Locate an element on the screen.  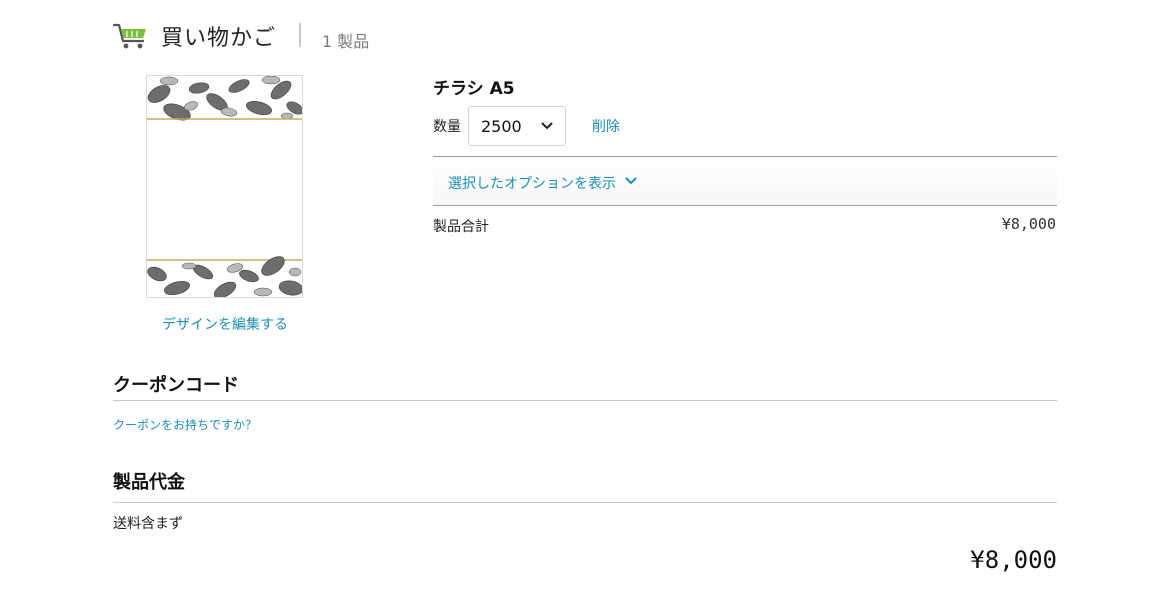
options-toggle: 選択したオプションを表示 is located at coordinates (745, 181).